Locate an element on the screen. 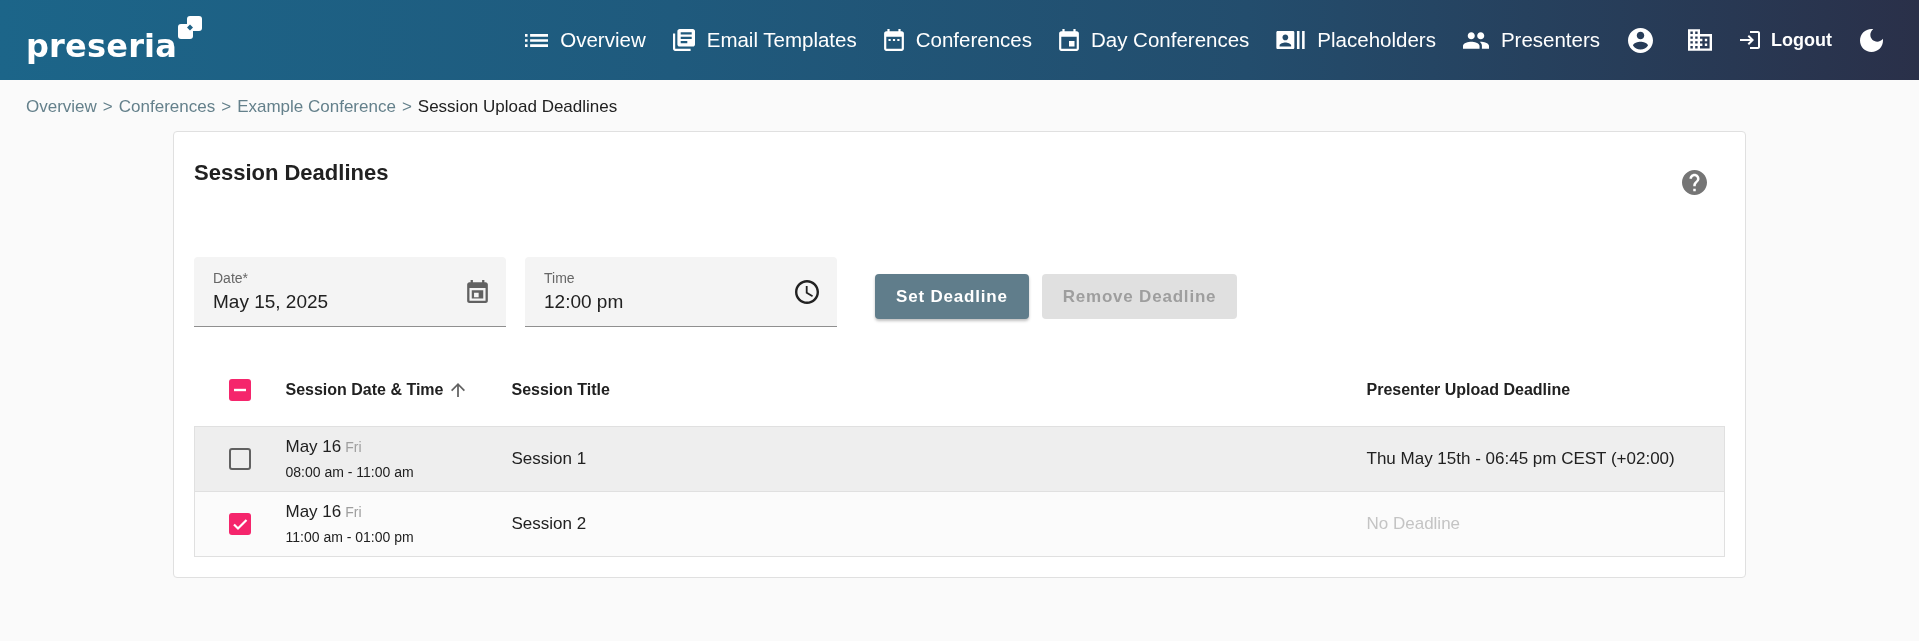  session-time: 08:00 am - 11:00 am is located at coordinates (349, 471).